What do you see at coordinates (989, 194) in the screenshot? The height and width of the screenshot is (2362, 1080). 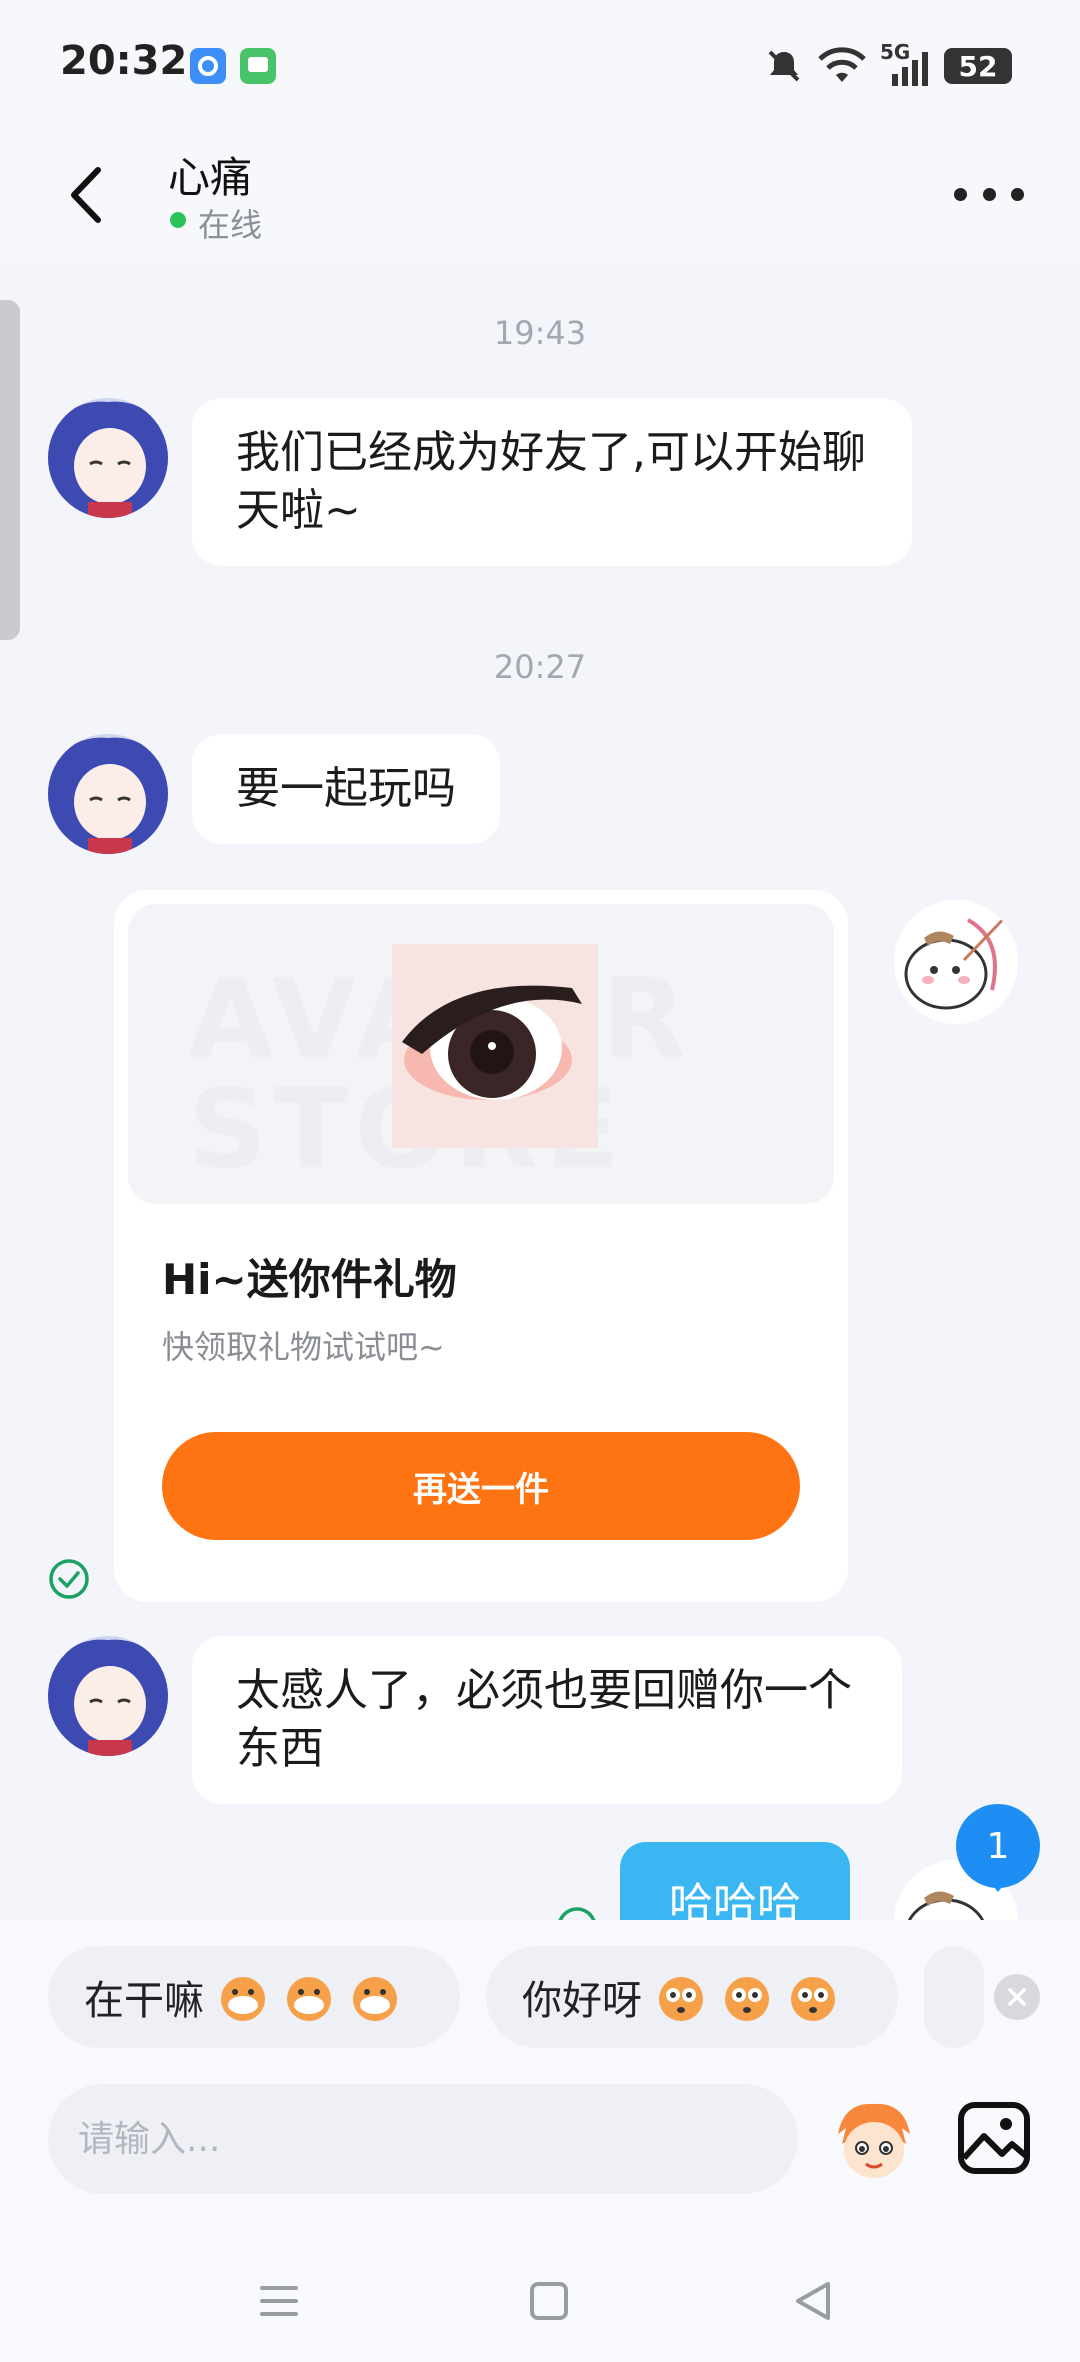 I see `more-icon` at bounding box center [989, 194].